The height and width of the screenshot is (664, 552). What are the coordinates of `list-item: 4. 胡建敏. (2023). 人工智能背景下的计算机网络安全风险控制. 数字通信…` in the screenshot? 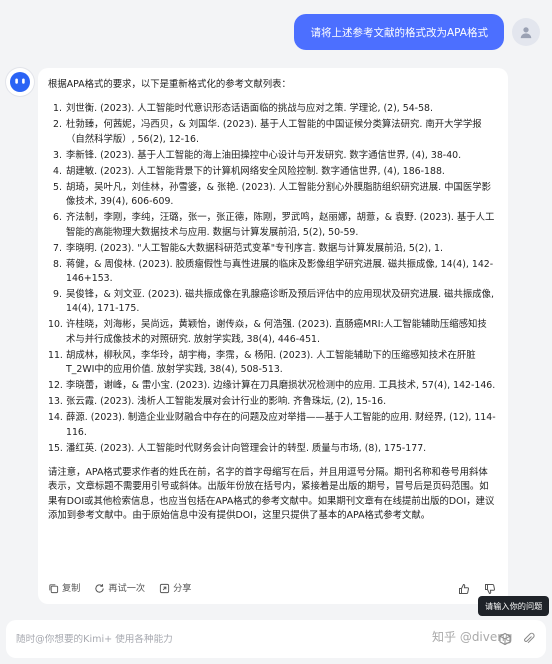 It's located at (272, 172).